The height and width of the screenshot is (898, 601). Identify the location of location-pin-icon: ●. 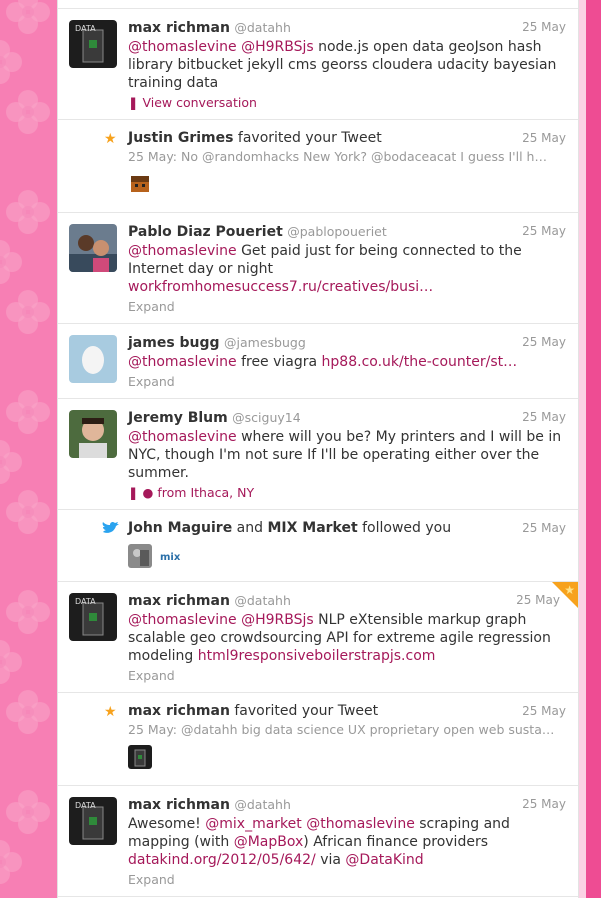
(148, 492).